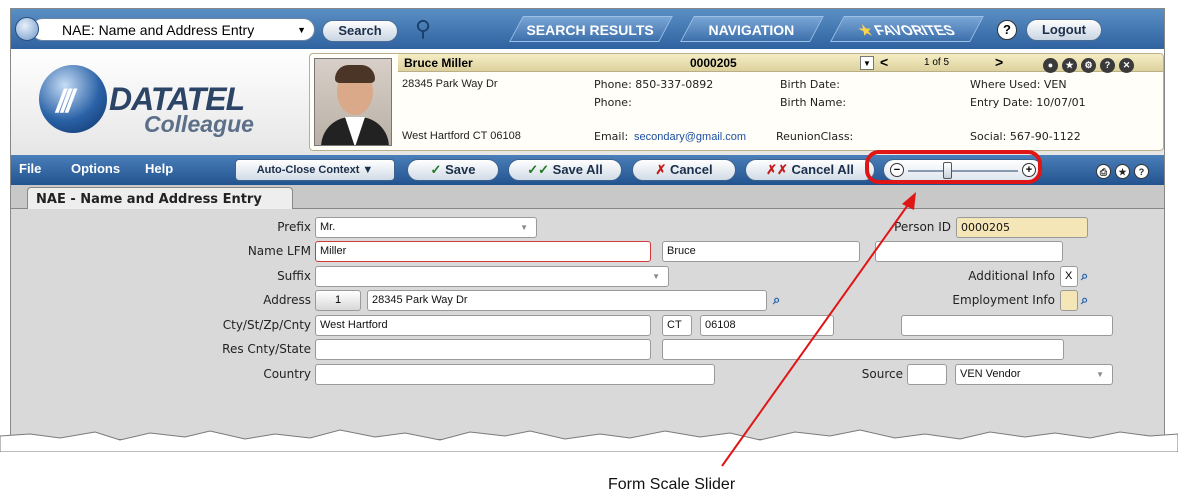 The height and width of the screenshot is (501, 1178). What do you see at coordinates (1069, 276) in the screenshot?
I see `additional-info-field: X` at bounding box center [1069, 276].